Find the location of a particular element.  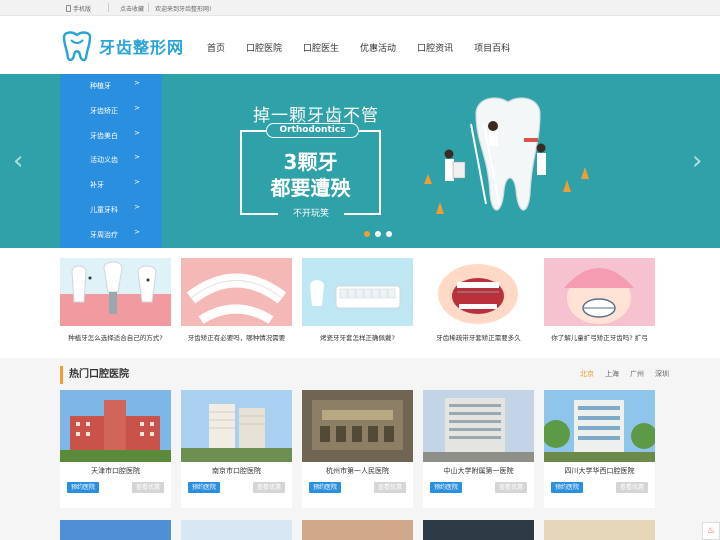

hospital-name: 杭州市第一人民医院 is located at coordinates (357, 471).